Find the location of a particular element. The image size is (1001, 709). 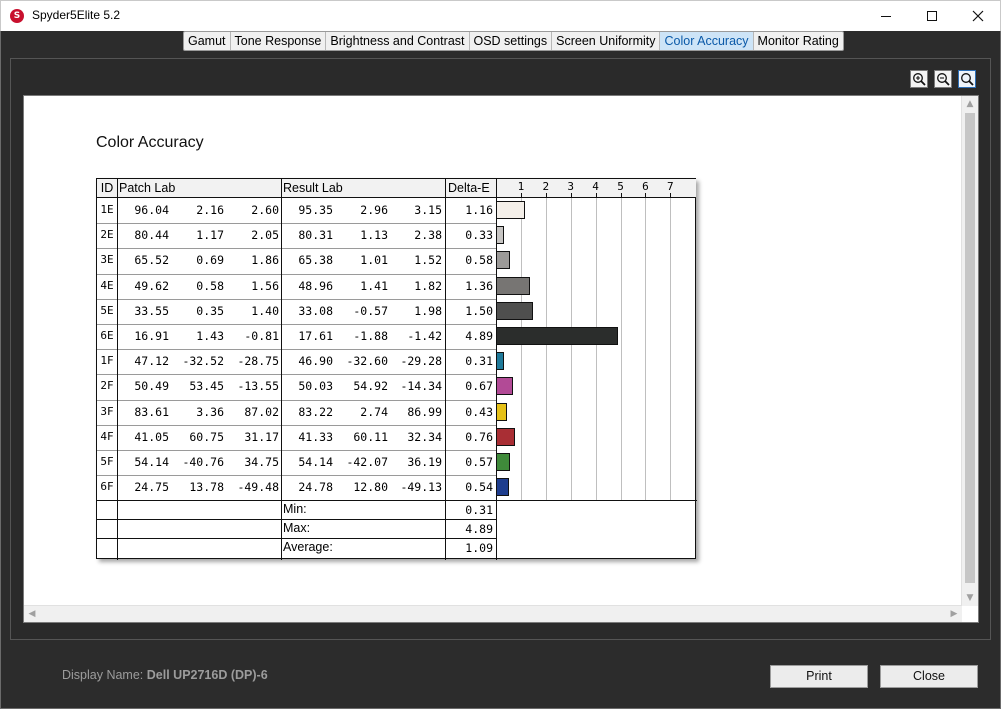

patch-lab-value: 16.91 is located at coordinates (151, 336).